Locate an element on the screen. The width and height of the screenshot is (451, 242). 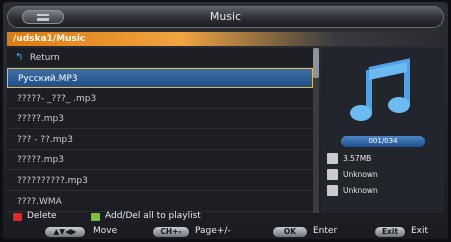
return-row: ↰ Return is located at coordinates (160, 58).